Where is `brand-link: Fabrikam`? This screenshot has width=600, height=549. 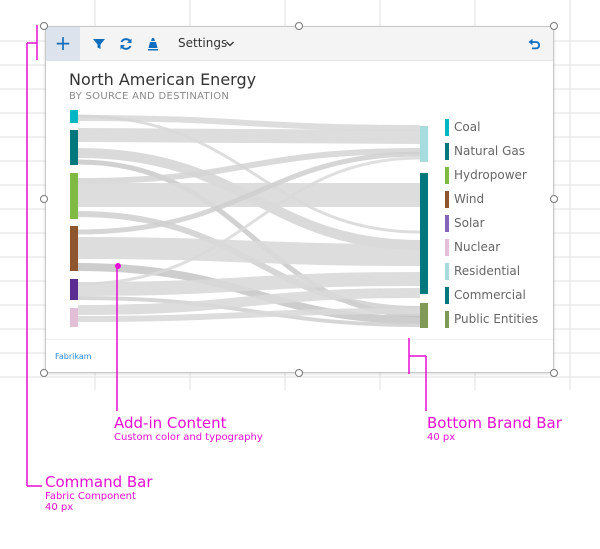 brand-link: Fabrikam is located at coordinates (73, 356).